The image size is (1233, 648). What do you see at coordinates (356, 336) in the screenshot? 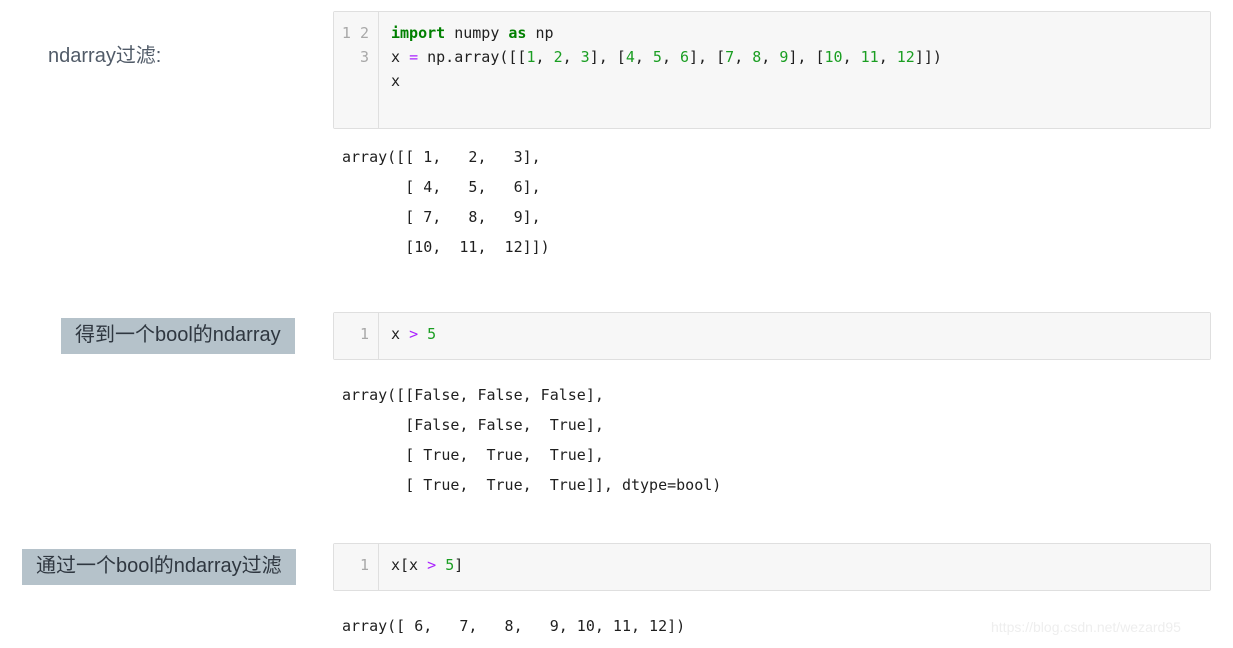
I see `code-cell-2-line-numbers: 1` at bounding box center [356, 336].